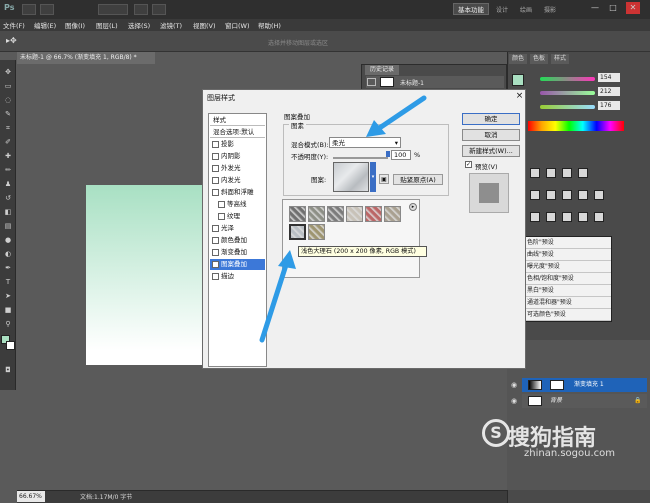  What do you see at coordinates (496, 433) in the screenshot?
I see `sogou-logo-icon: S` at bounding box center [496, 433].